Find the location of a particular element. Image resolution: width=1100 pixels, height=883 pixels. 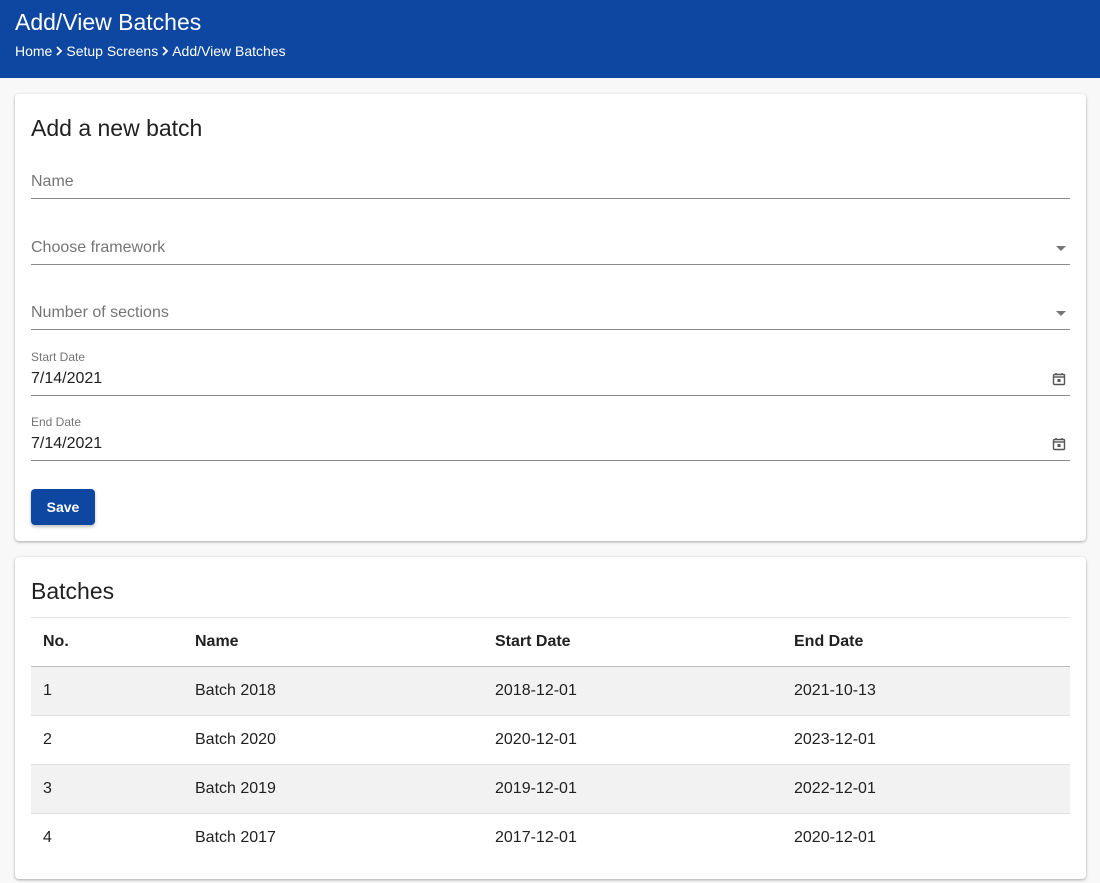

cell-end-date: 2023-12-01 is located at coordinates (835, 739).